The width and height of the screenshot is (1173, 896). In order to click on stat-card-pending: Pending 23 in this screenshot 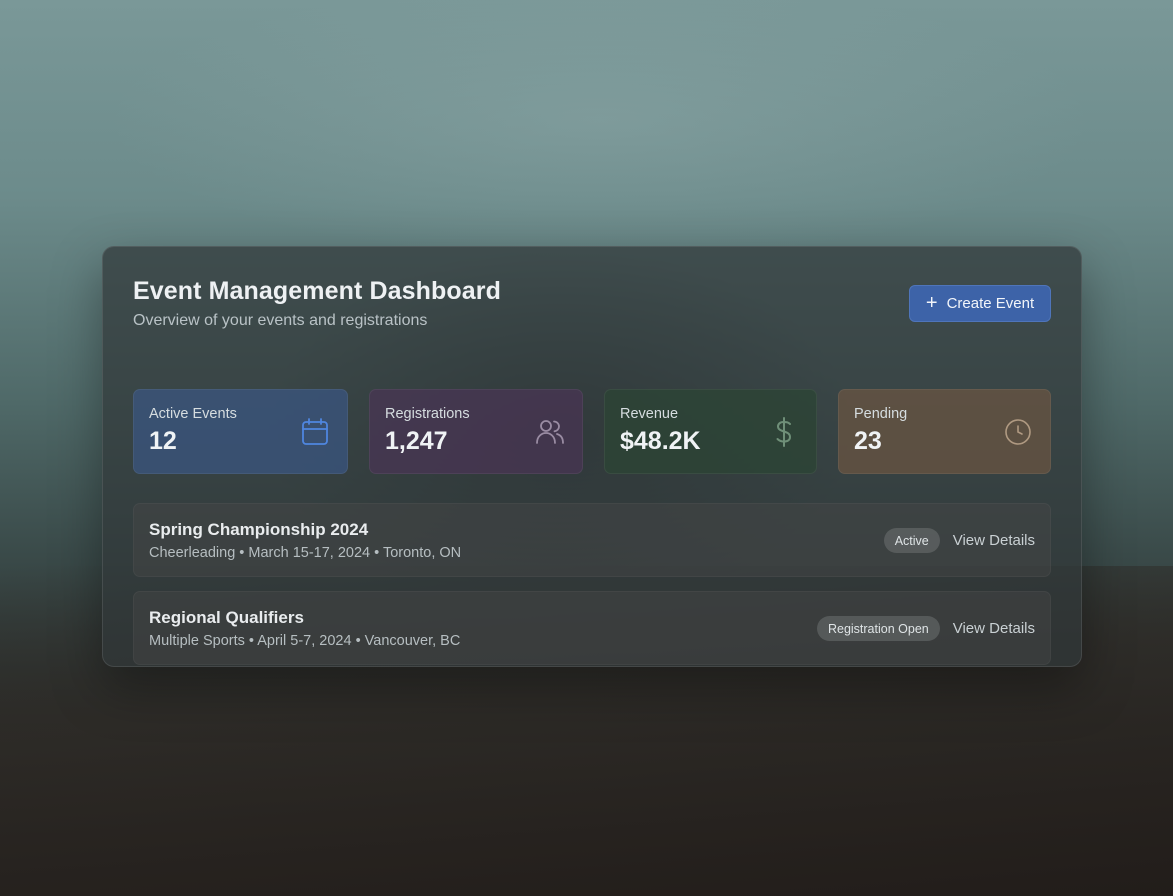, I will do `click(944, 431)`.